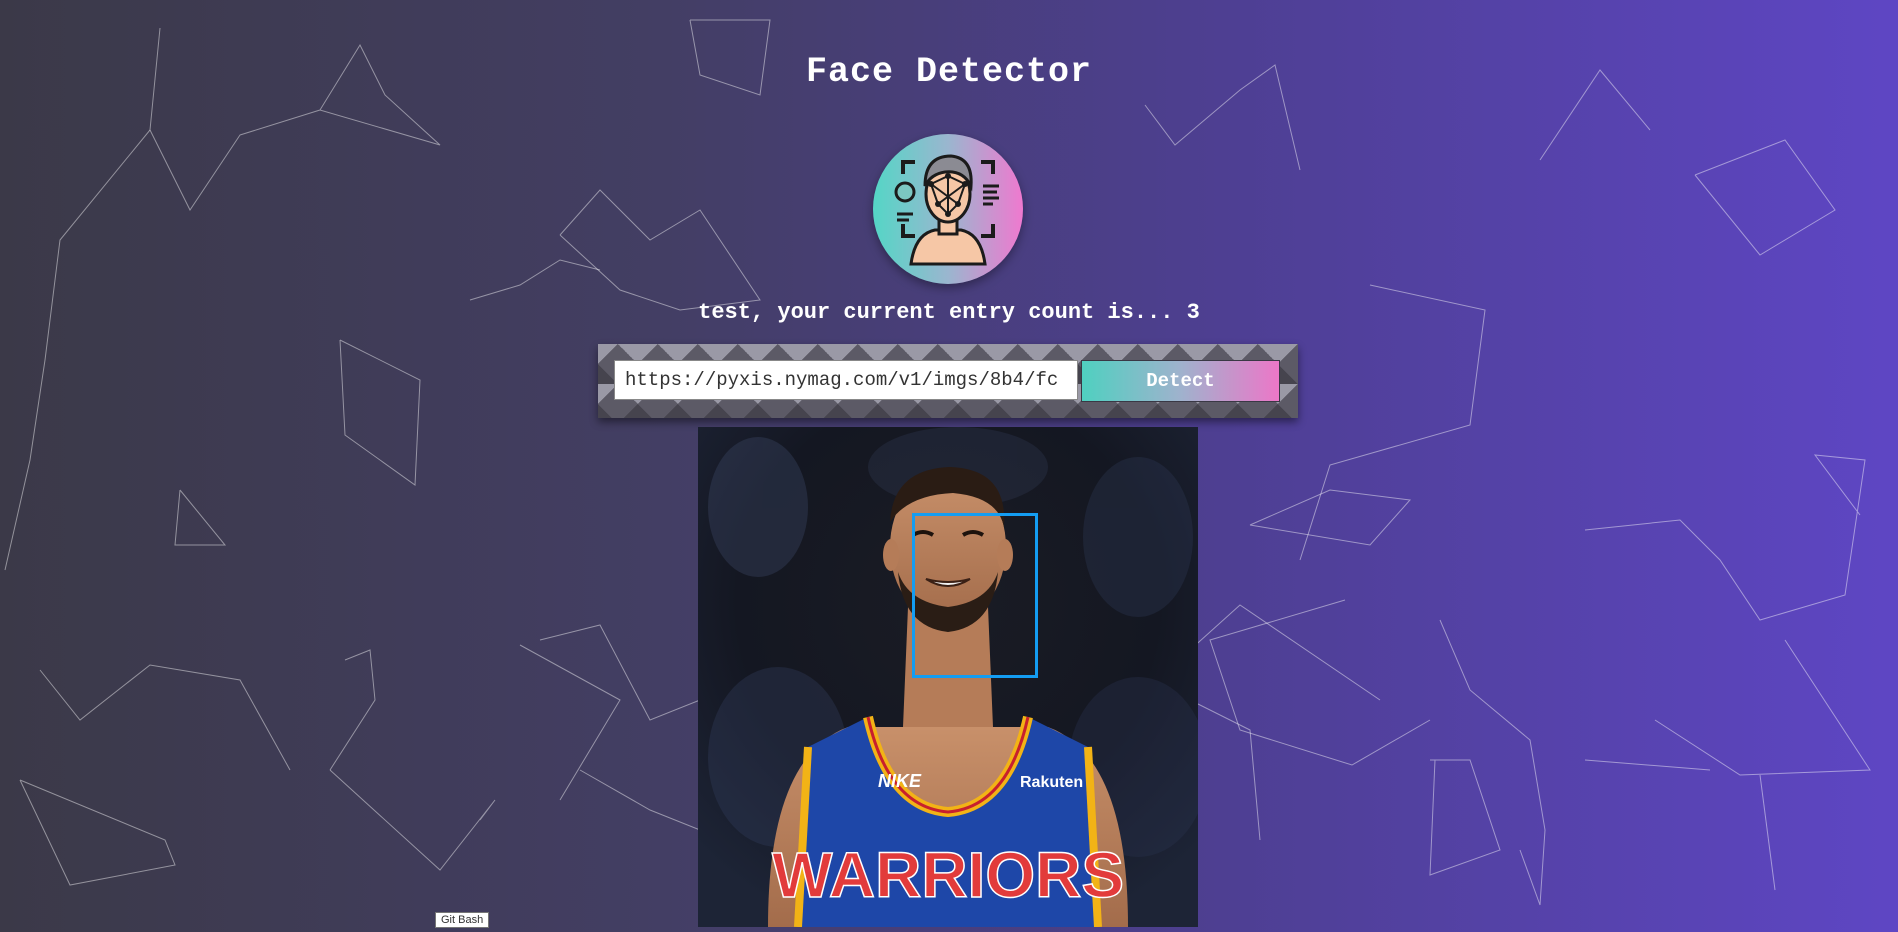 The image size is (1898, 932). Describe the element at coordinates (949, 72) in the screenshot. I see `page-title: Face Detector` at that location.